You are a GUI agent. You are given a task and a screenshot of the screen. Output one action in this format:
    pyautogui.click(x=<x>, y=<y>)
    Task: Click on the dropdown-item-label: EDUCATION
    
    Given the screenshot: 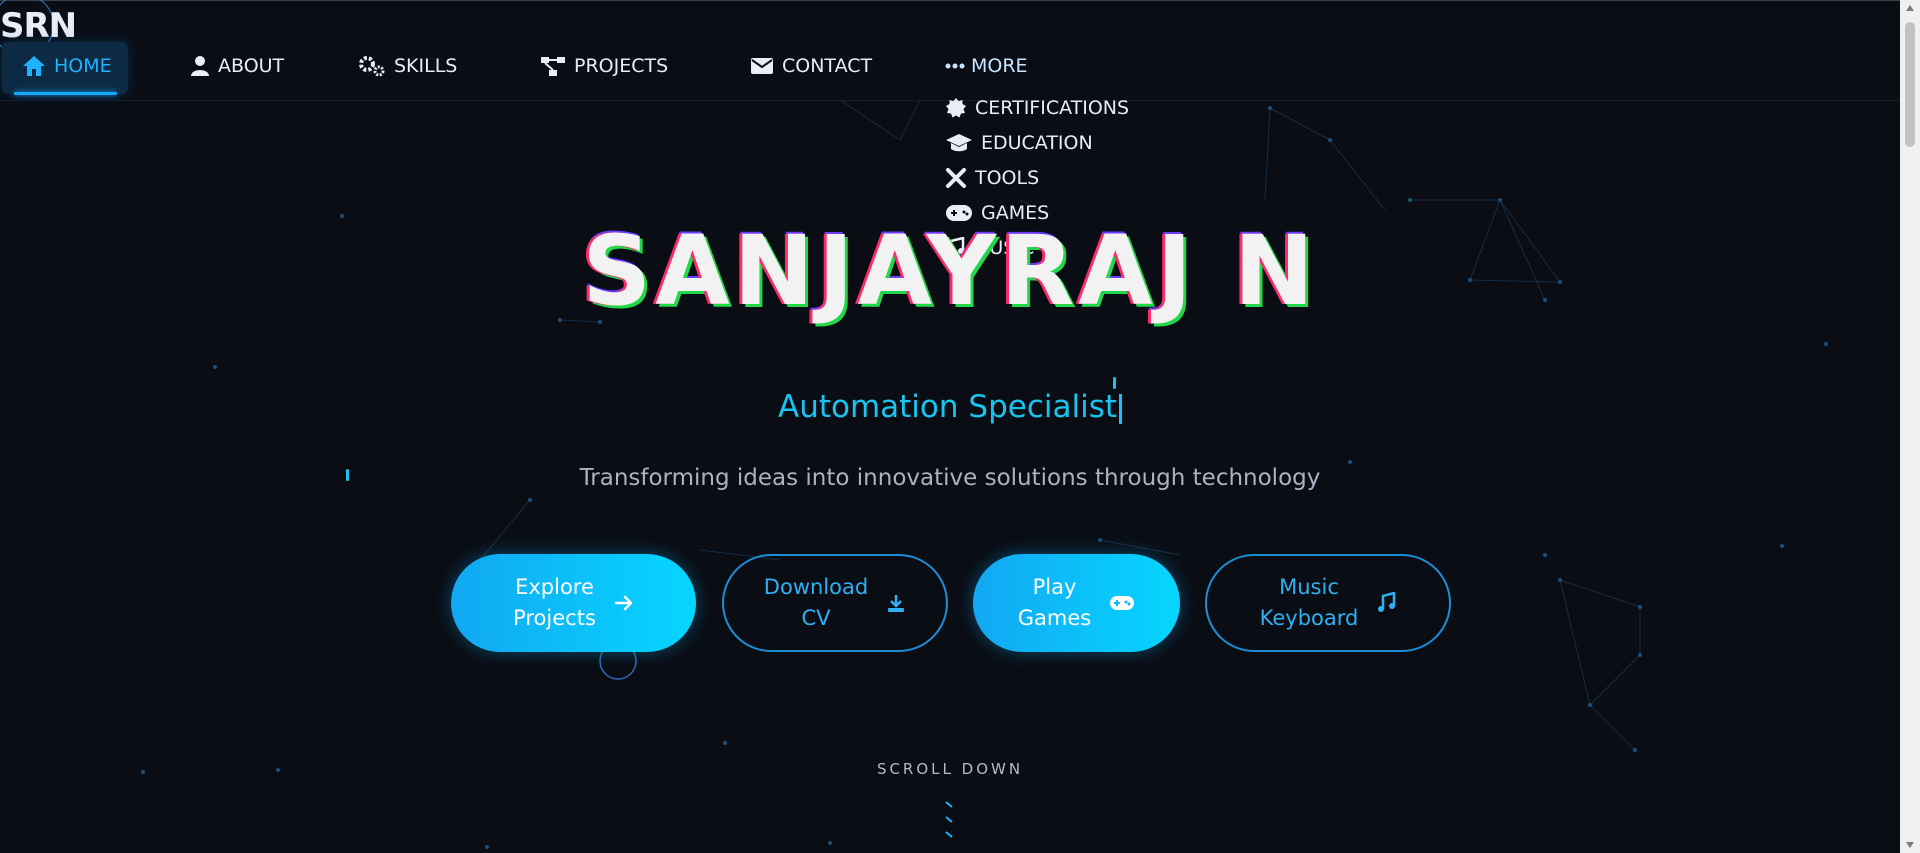 What is the action you would take?
    pyautogui.click(x=1037, y=142)
    